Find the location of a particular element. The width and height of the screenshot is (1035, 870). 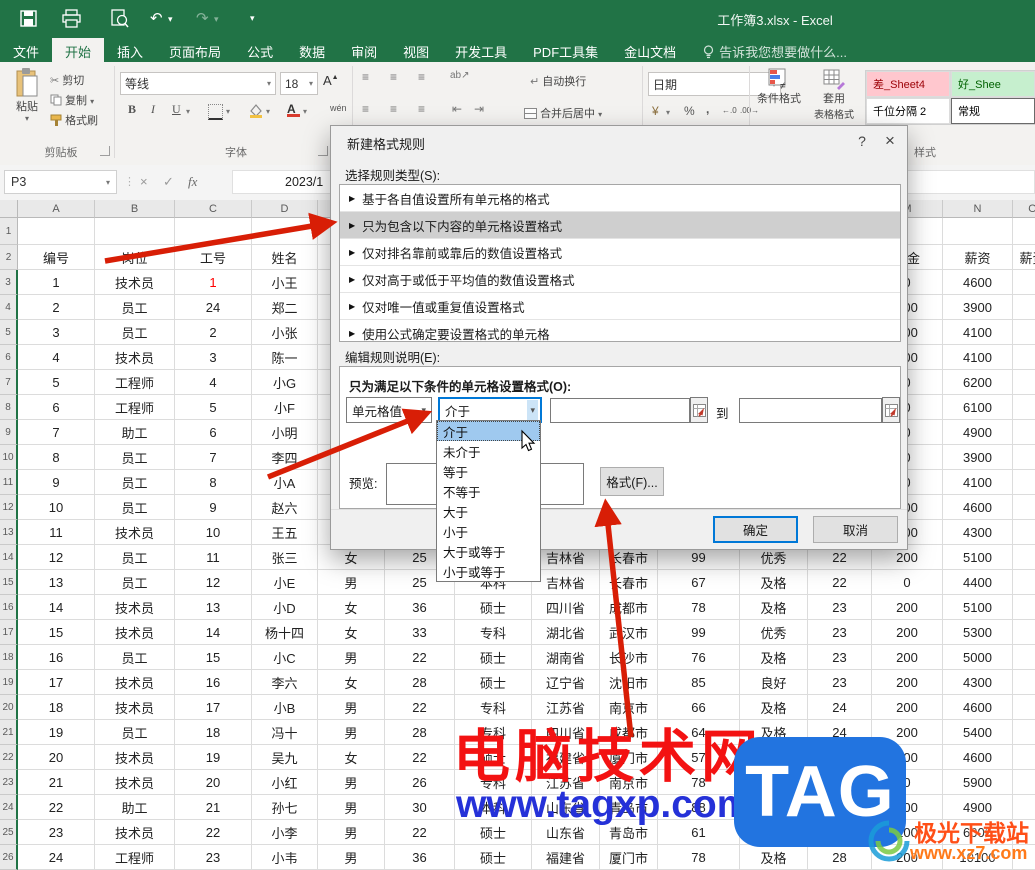

grid-cell-K26: 及格 is located at coordinates (774, 857).